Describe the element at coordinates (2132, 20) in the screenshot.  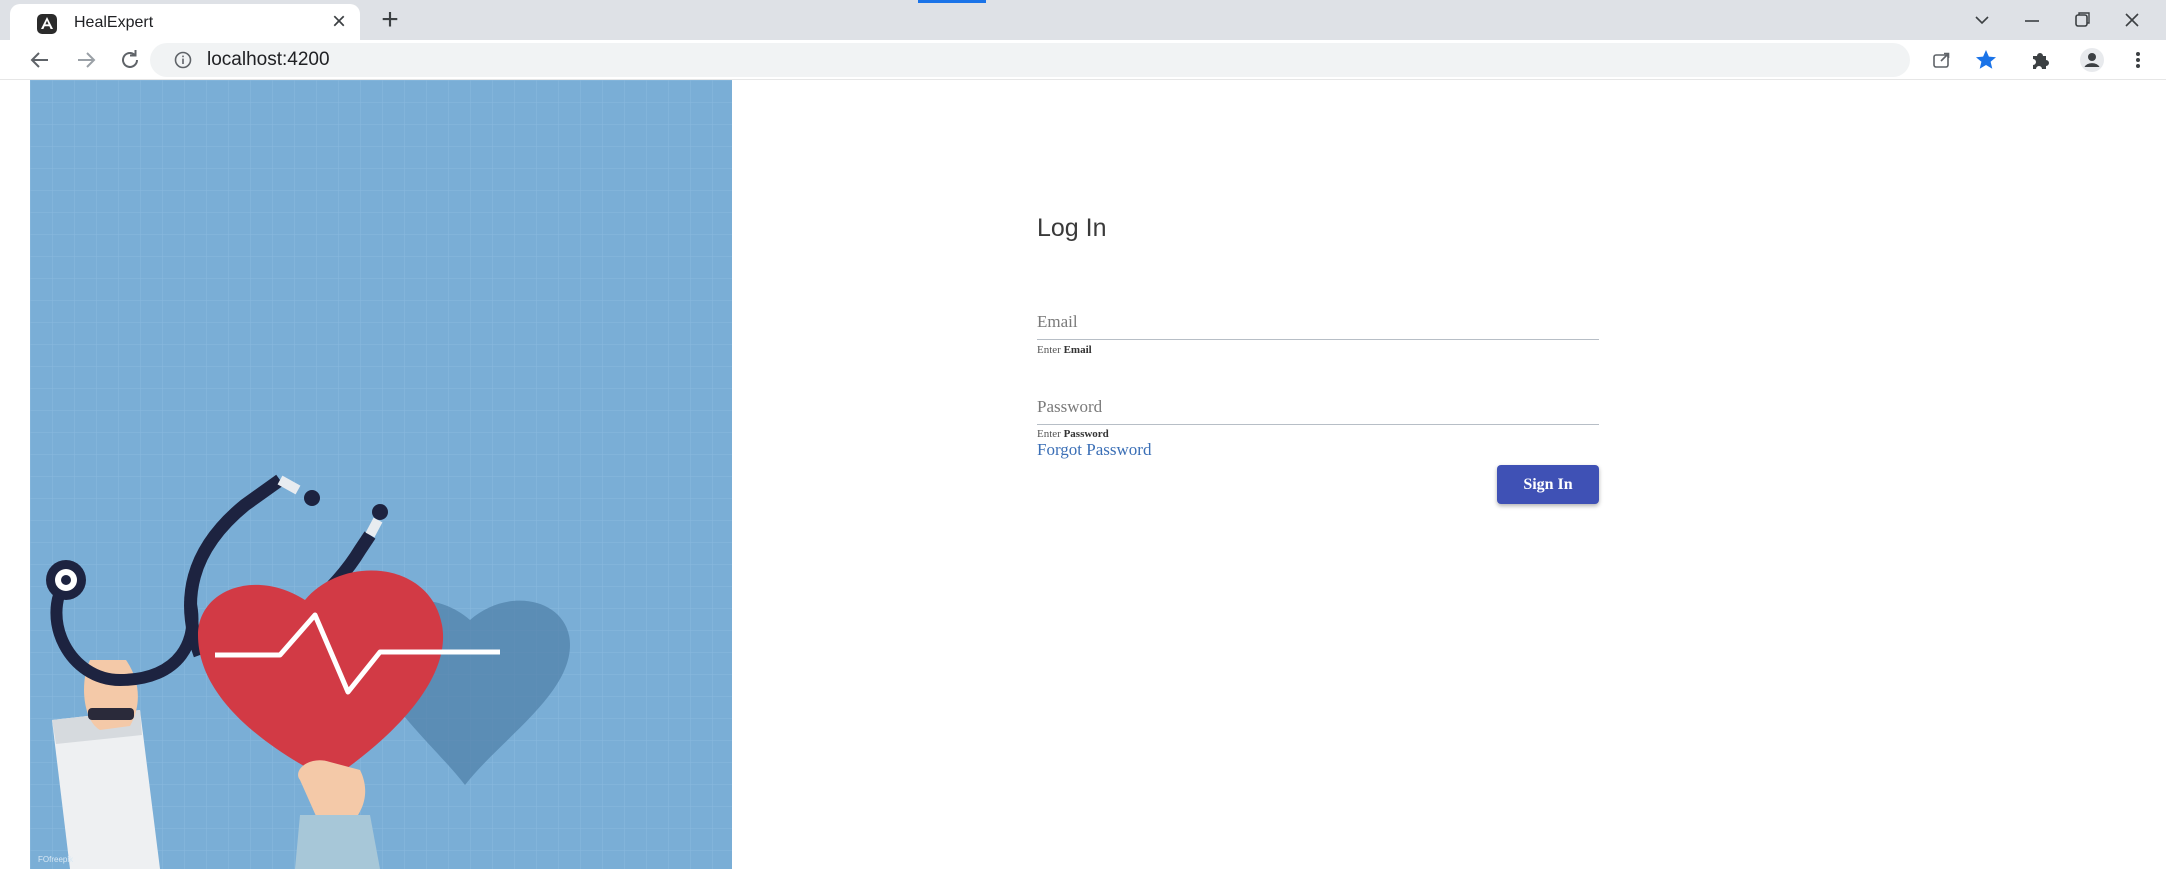
I see `close-window-icon` at that location.